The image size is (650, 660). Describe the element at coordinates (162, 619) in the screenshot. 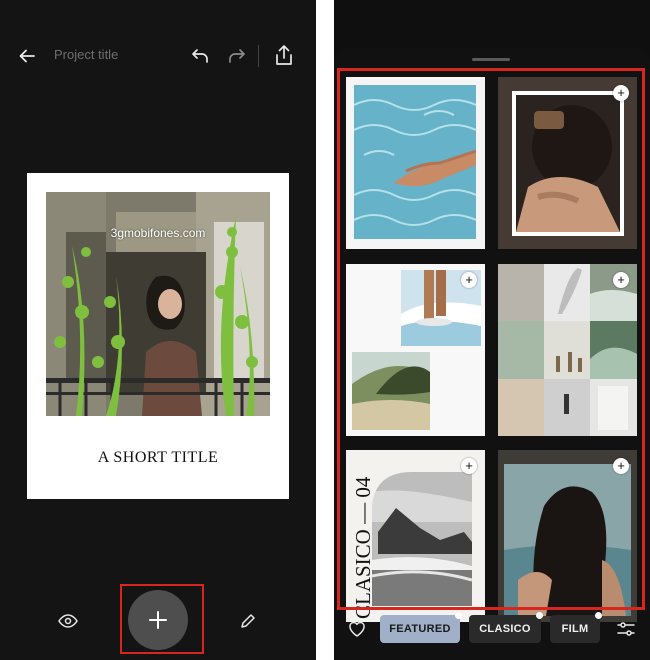

I see `add-button-highlight` at that location.